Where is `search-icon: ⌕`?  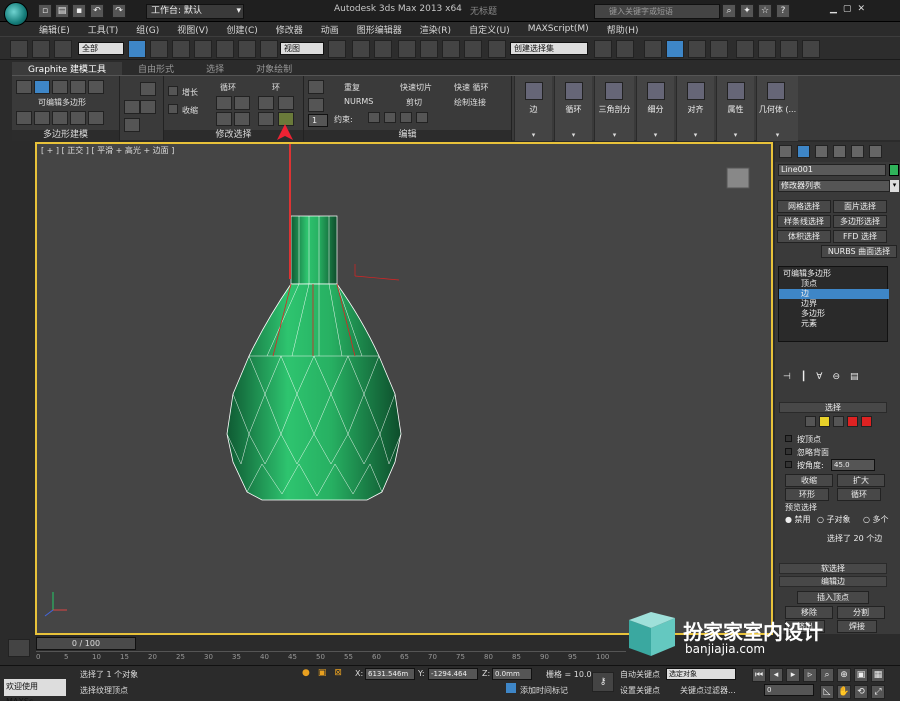 search-icon: ⌕ is located at coordinates (729, 11).